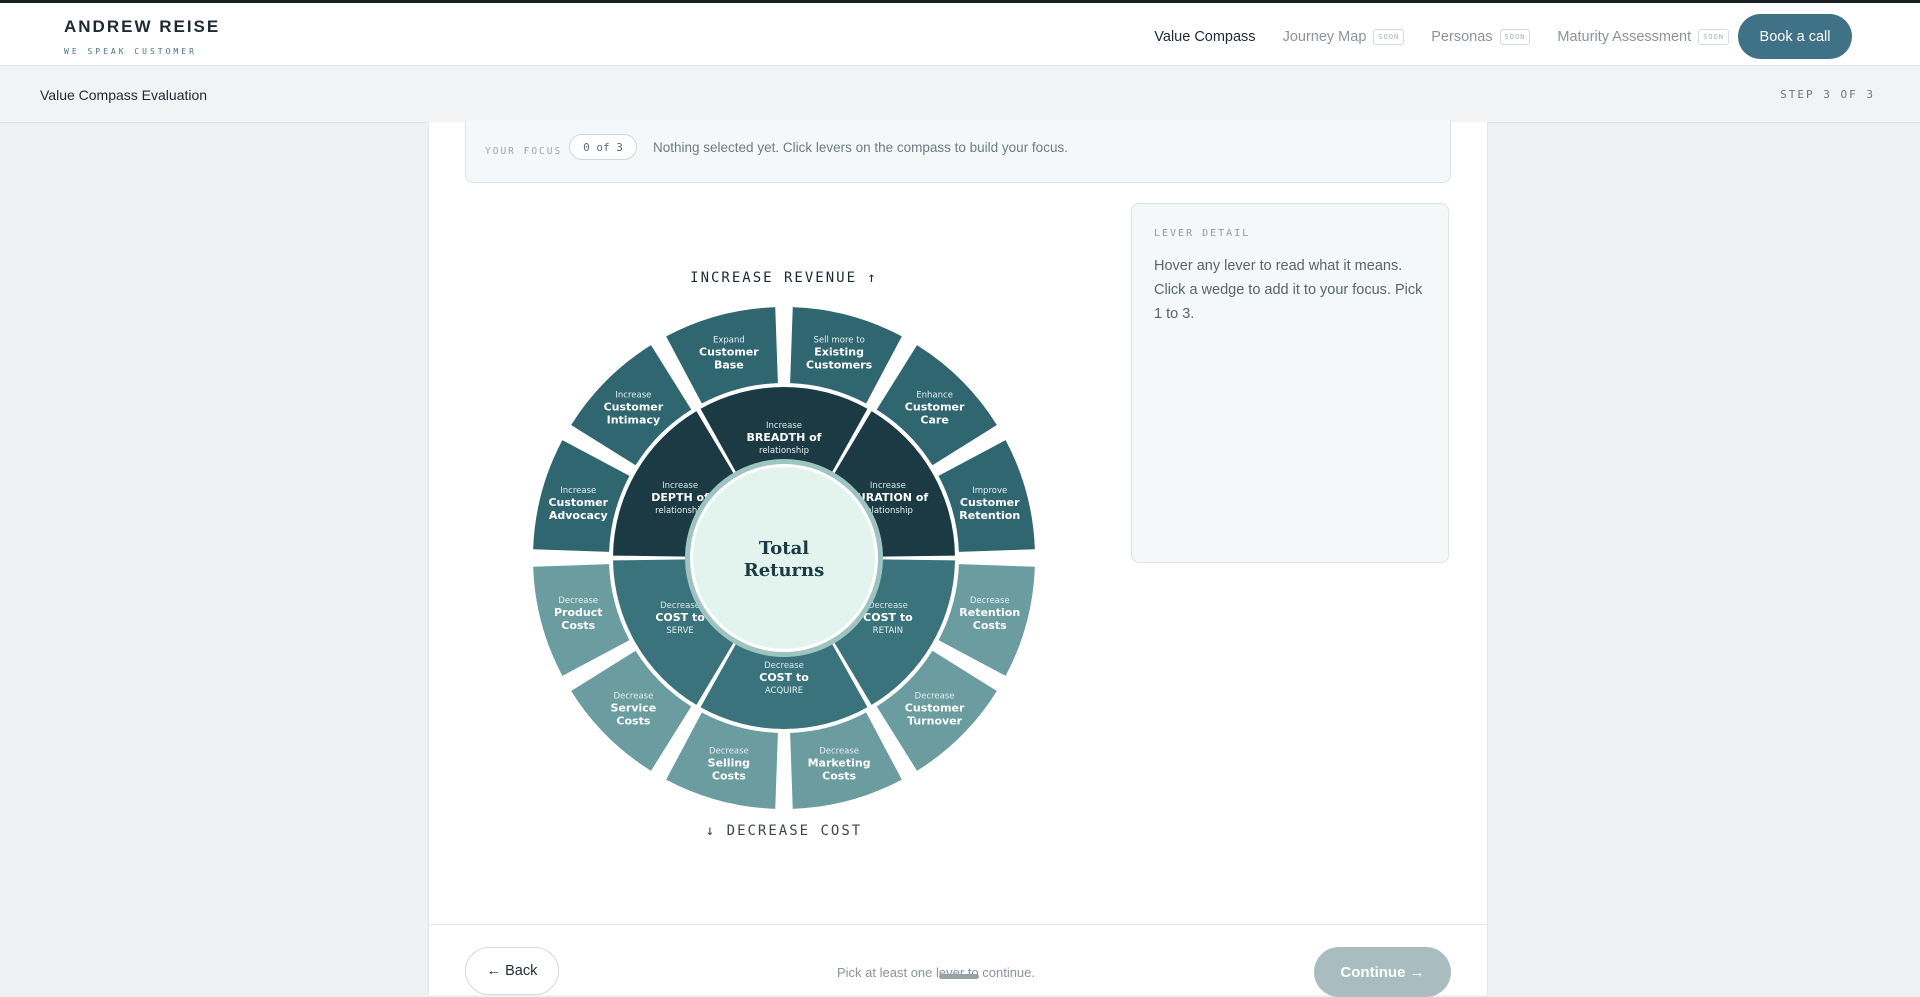 This screenshot has width=1920, height=997. I want to click on brand-name: ANDREW REISE, so click(142, 26).